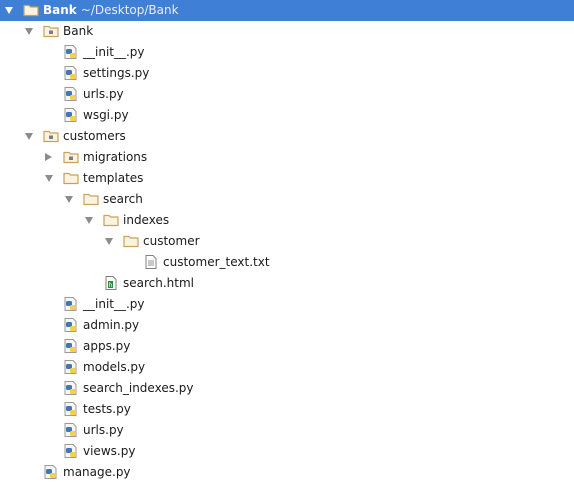 The width and height of the screenshot is (574, 490). What do you see at coordinates (171, 241) in the screenshot?
I see `tree-item-label: customer` at bounding box center [171, 241].